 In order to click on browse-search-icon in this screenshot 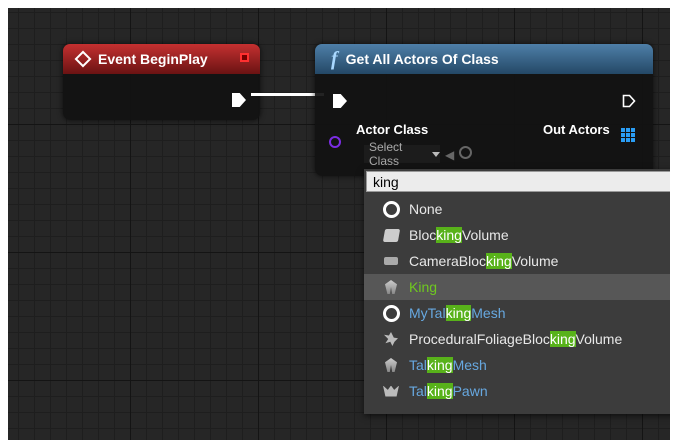, I will do `click(465, 152)`.